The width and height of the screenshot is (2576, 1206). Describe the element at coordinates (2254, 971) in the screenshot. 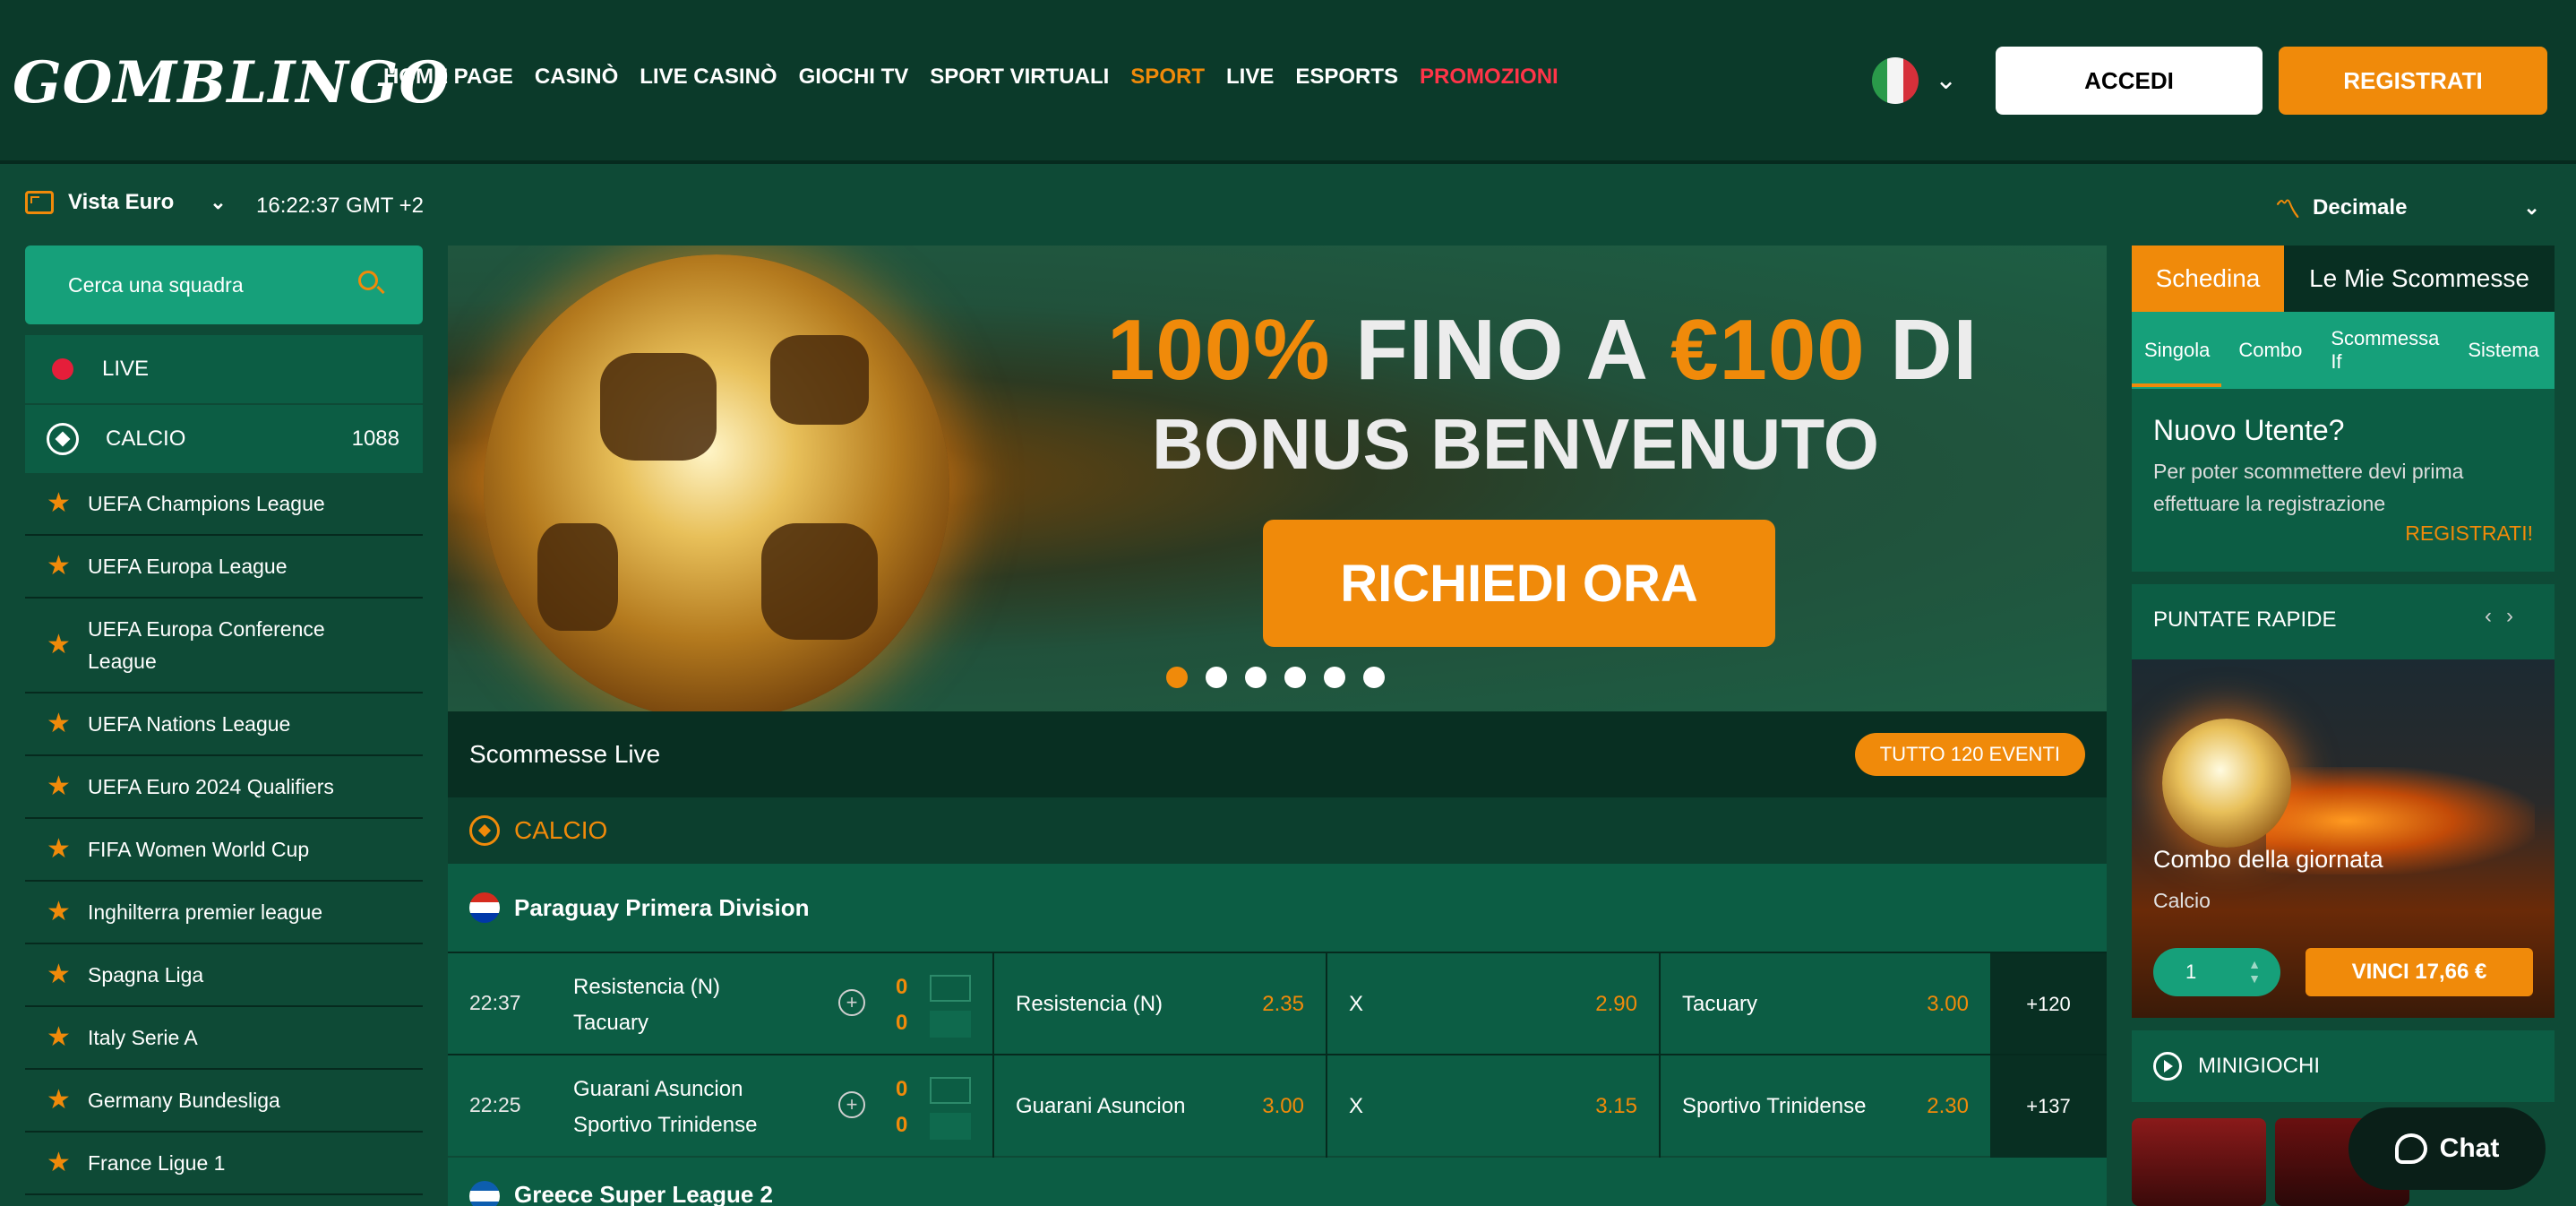

I see `stepper-arrows-icon: ▲ ▼` at that location.